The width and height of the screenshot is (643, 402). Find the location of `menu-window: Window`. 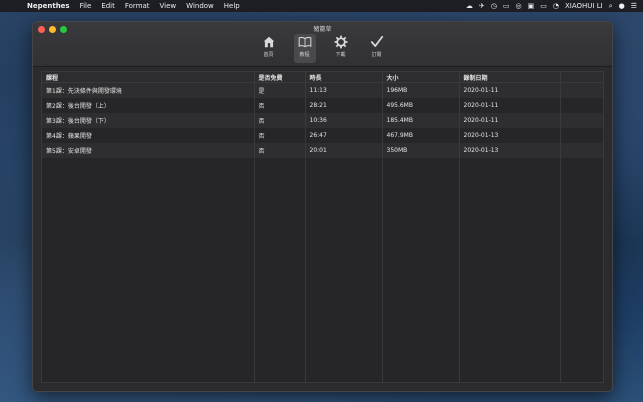

menu-window: Window is located at coordinates (200, 6).